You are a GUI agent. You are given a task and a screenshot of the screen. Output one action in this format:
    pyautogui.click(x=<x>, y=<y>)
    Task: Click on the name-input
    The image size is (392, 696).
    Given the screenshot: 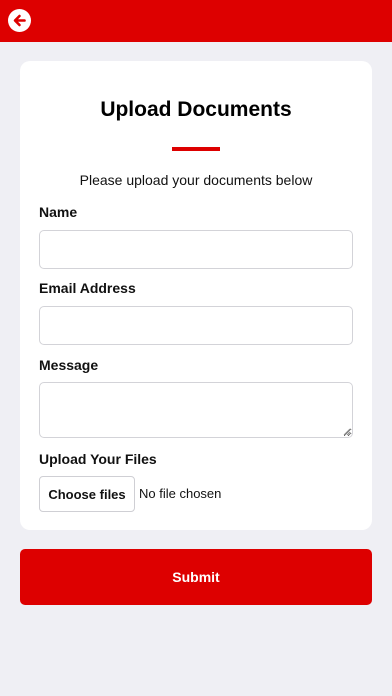 What is the action you would take?
    pyautogui.click(x=196, y=249)
    